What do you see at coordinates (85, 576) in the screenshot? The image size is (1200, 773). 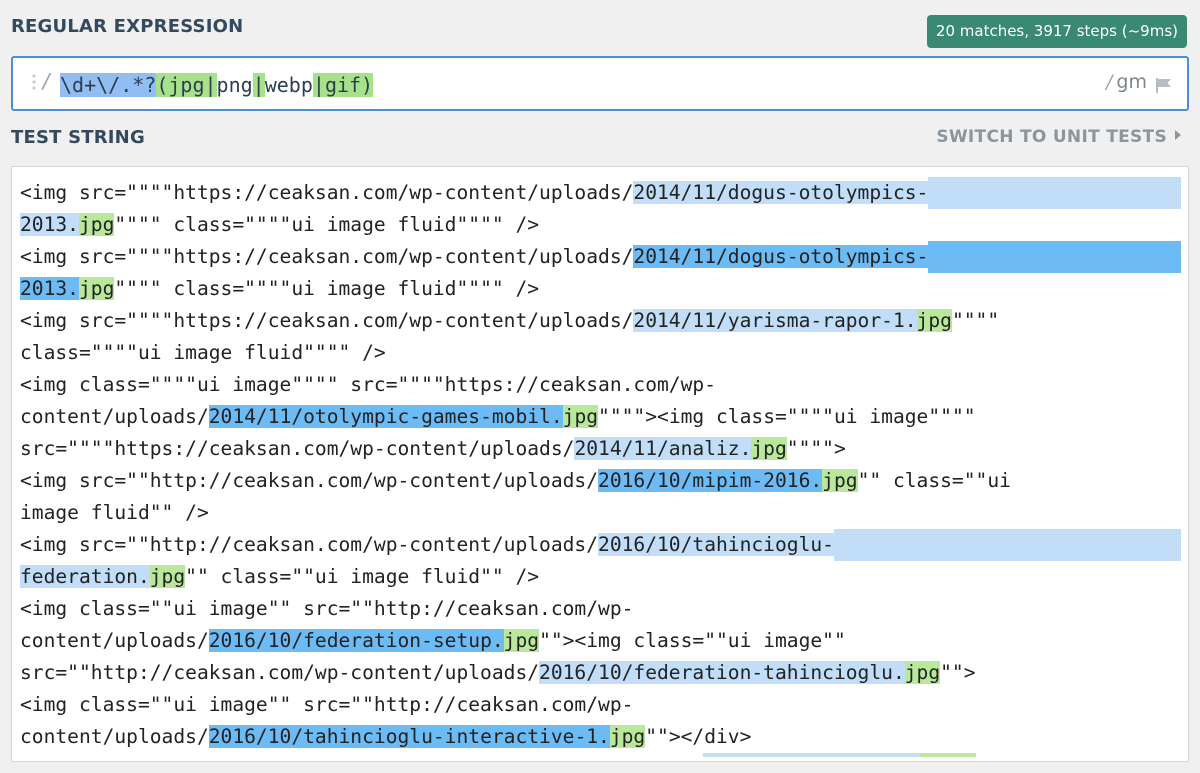 I see `match-highlight: federation.` at bounding box center [85, 576].